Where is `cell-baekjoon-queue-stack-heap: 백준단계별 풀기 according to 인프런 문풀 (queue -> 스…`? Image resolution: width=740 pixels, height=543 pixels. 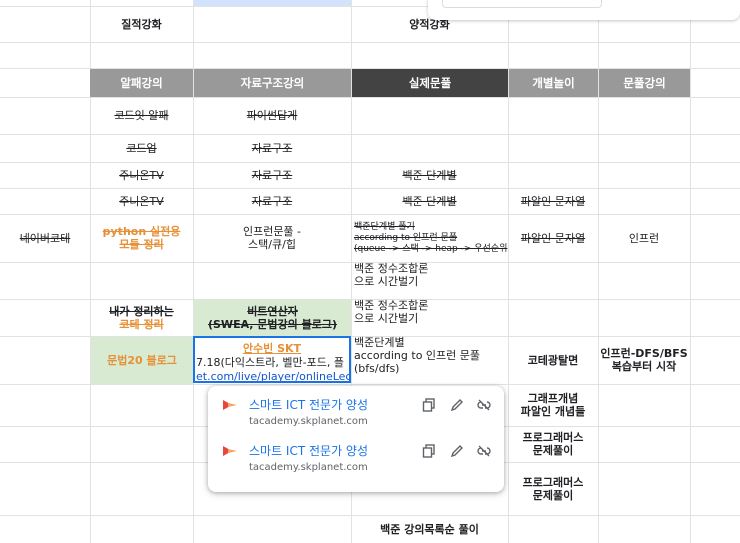 cell-baekjoon-queue-stack-heap: 백준단계별 풀기 according to 인프런 문풀 (queue -> 스… is located at coordinates (429, 238).